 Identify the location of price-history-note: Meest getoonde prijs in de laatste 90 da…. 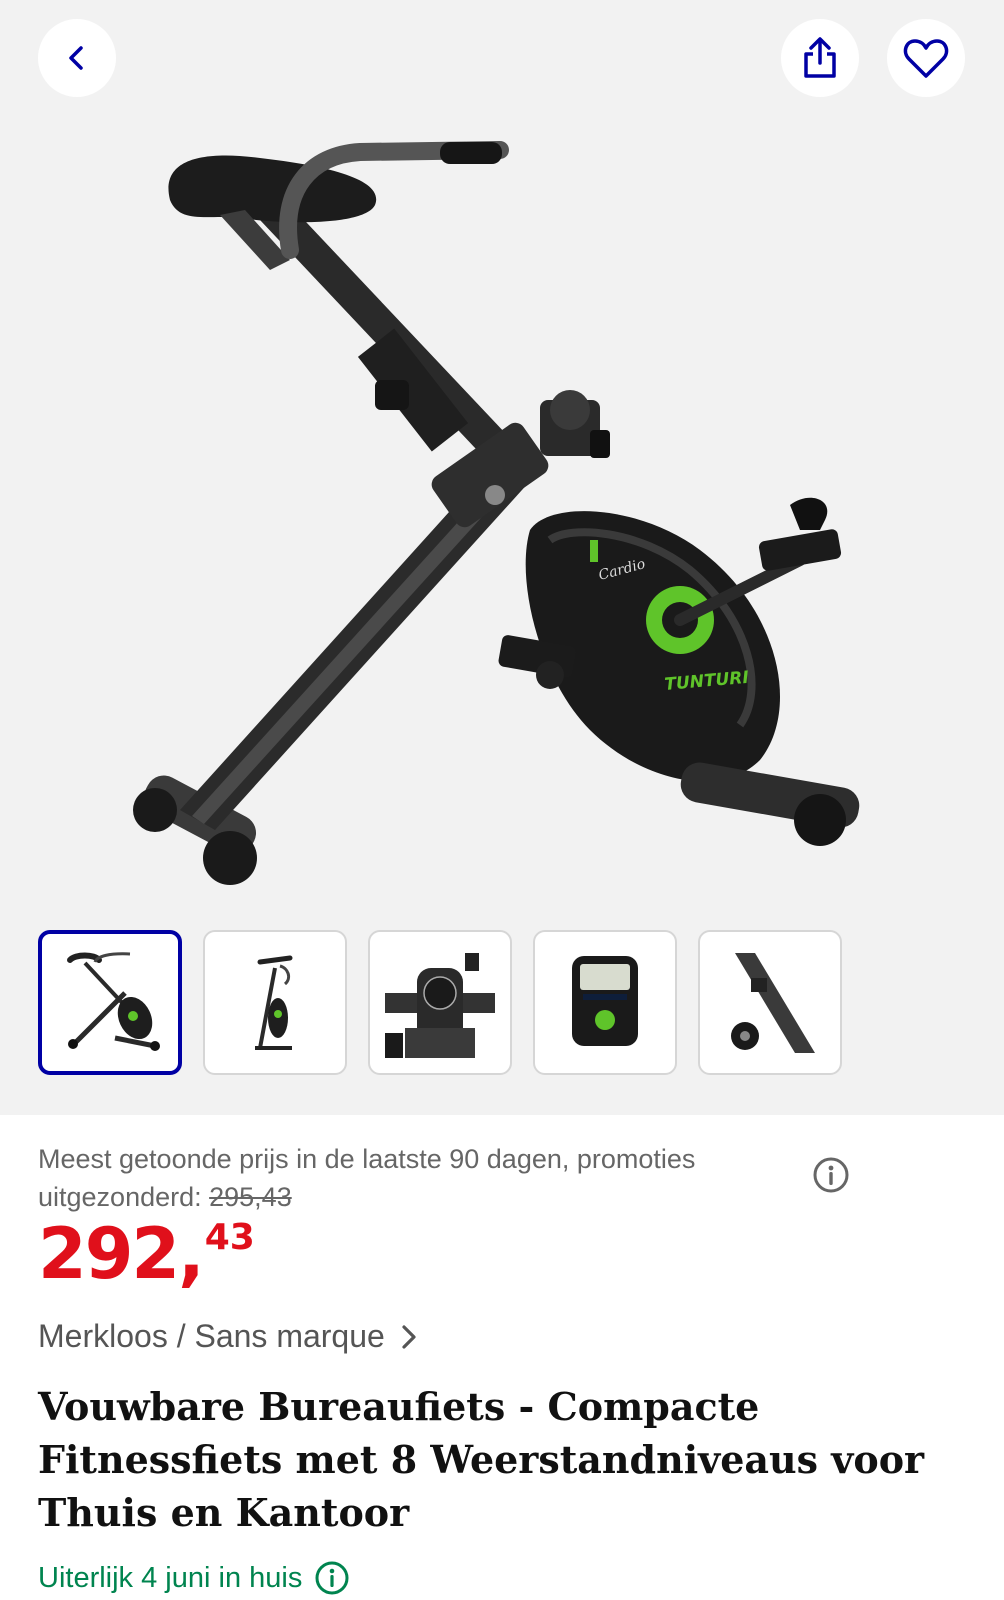
(498, 1178).